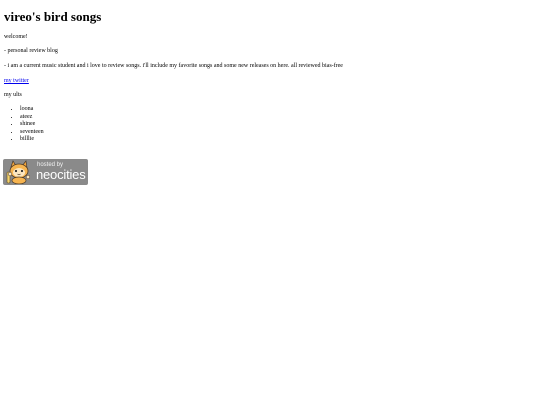 This screenshot has height=415, width=540. What do you see at coordinates (278, 118) in the screenshot?
I see `list-item: ateez` at bounding box center [278, 118].